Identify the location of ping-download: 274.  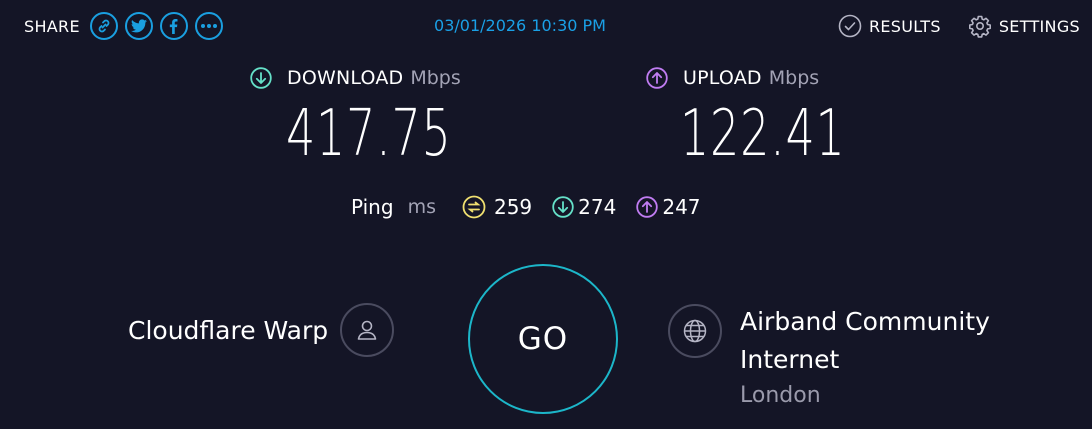
(584, 207).